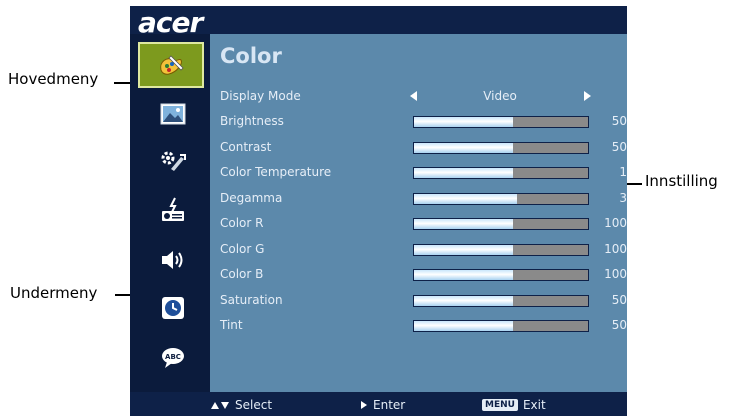 Image resolution: width=733 pixels, height=420 pixels. Describe the element at coordinates (587, 96) in the screenshot. I see `mode-right-arrow-icon` at that location.